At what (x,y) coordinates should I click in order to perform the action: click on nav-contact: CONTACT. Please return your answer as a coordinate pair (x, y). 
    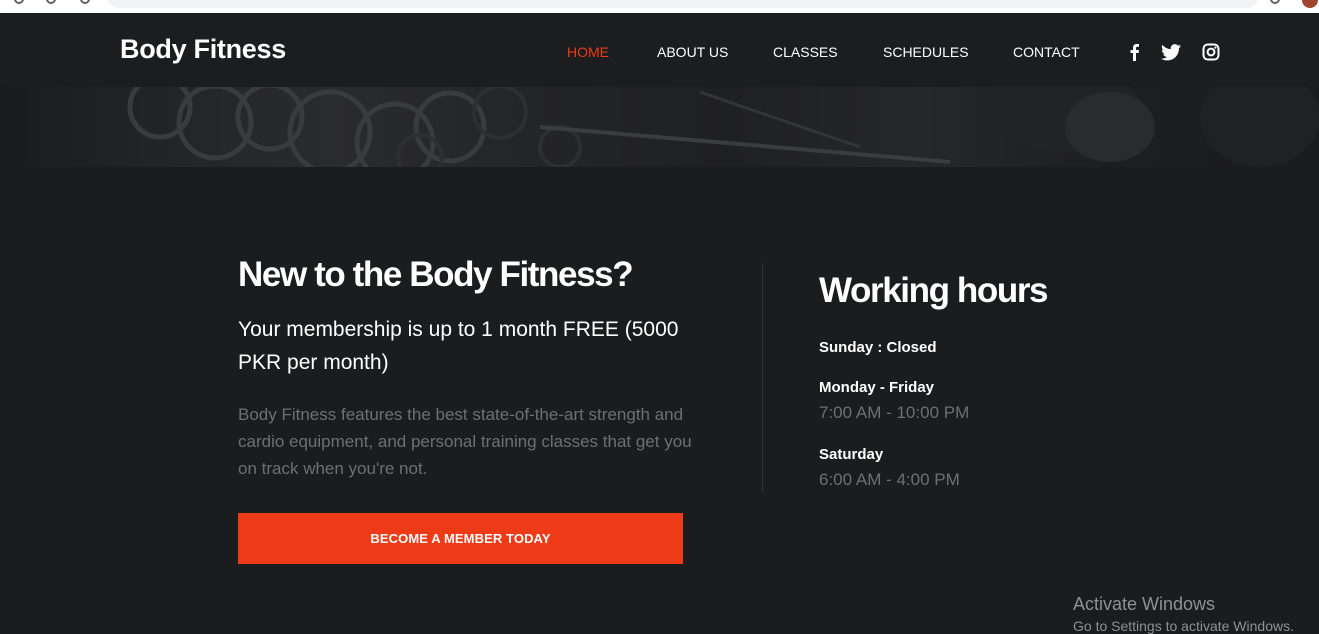
    Looking at the image, I should click on (1046, 52).